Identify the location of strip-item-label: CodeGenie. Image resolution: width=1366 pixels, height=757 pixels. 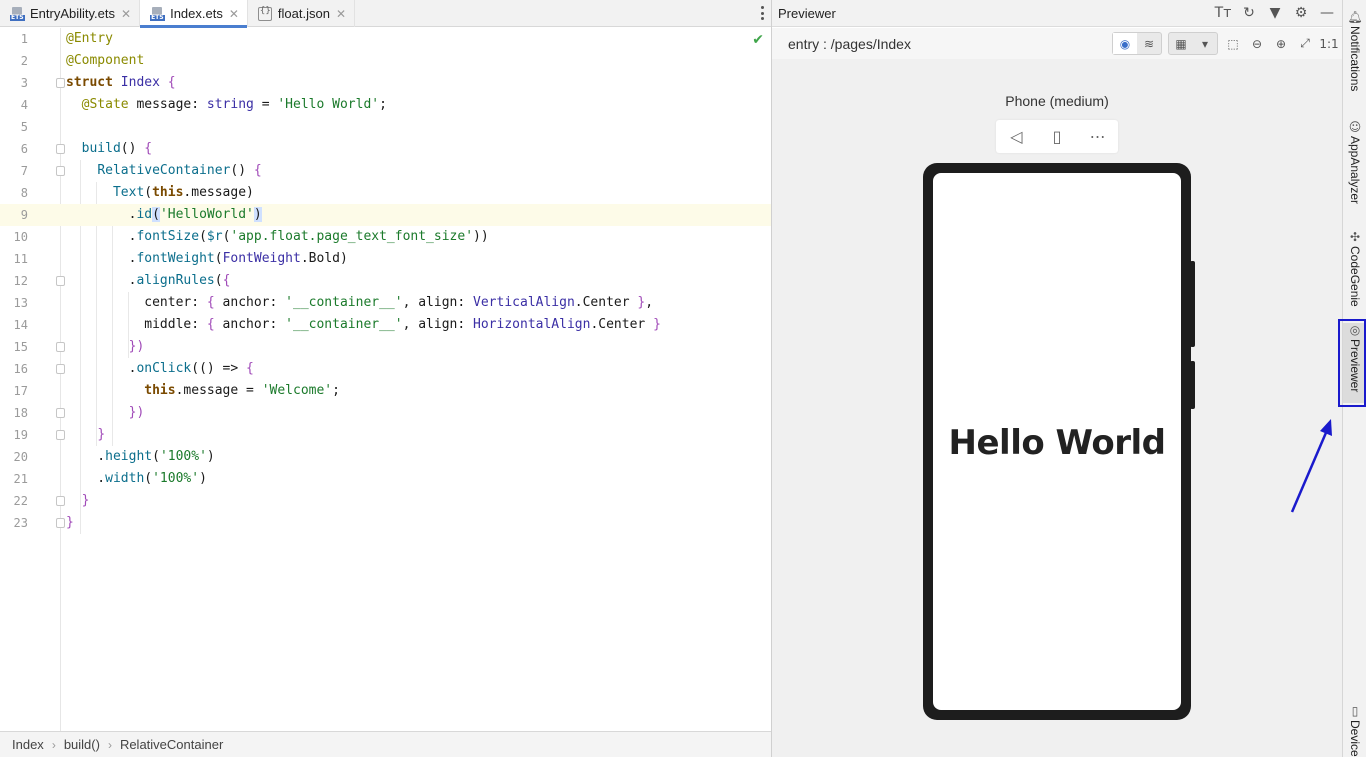
(1355, 276).